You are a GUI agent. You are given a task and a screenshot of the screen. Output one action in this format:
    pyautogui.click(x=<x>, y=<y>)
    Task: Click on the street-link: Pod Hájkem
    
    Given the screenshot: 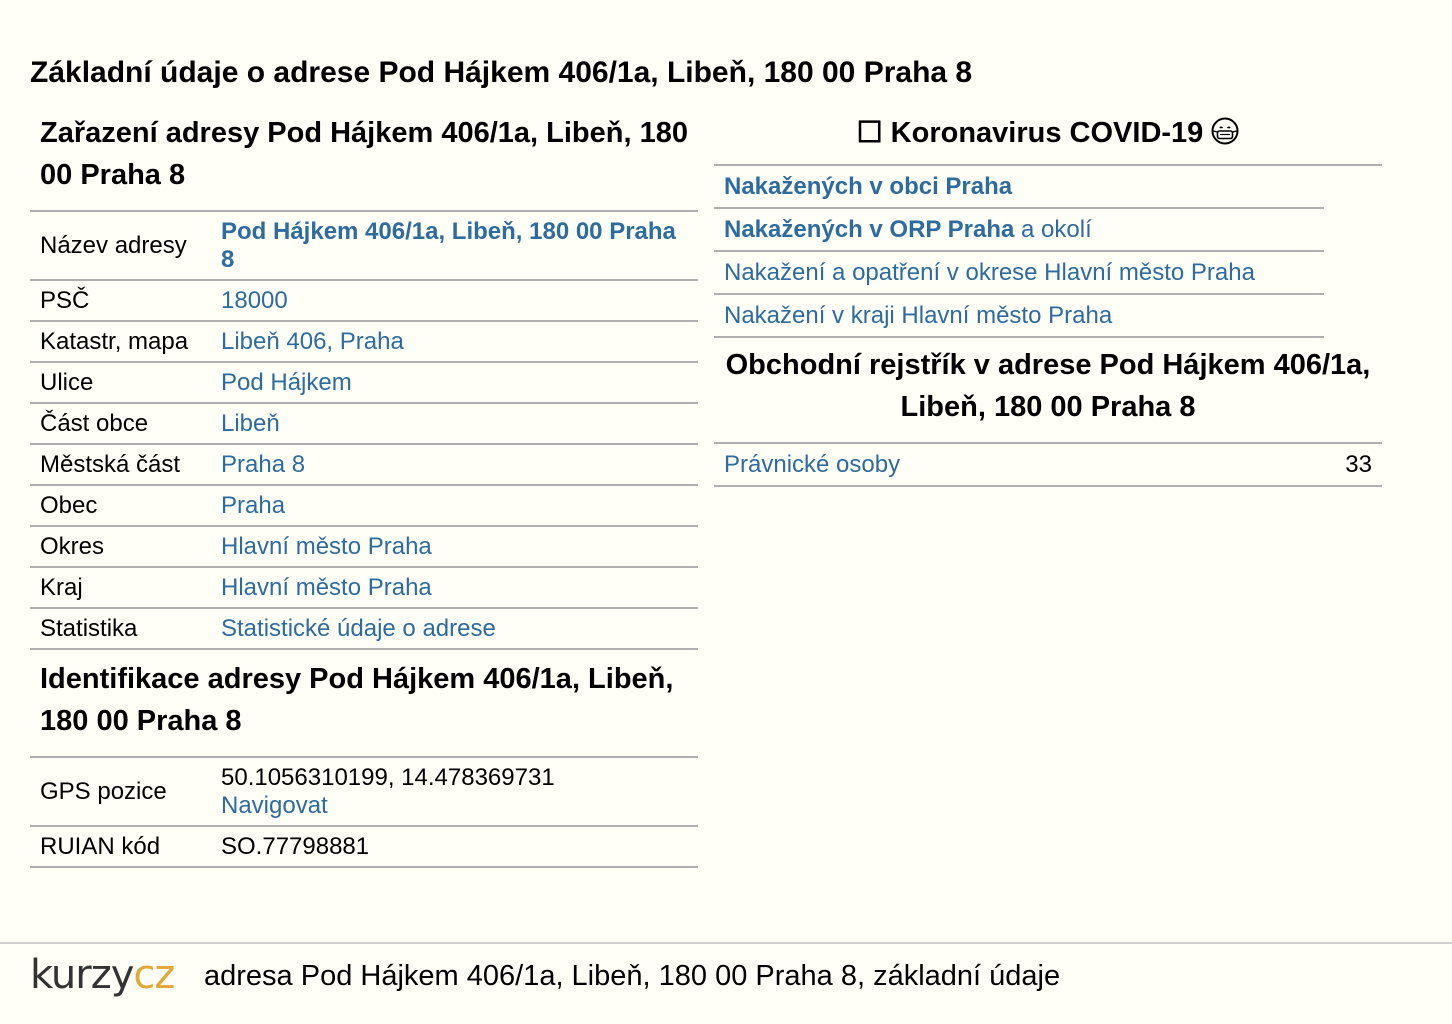 What is the action you would take?
    pyautogui.click(x=286, y=382)
    